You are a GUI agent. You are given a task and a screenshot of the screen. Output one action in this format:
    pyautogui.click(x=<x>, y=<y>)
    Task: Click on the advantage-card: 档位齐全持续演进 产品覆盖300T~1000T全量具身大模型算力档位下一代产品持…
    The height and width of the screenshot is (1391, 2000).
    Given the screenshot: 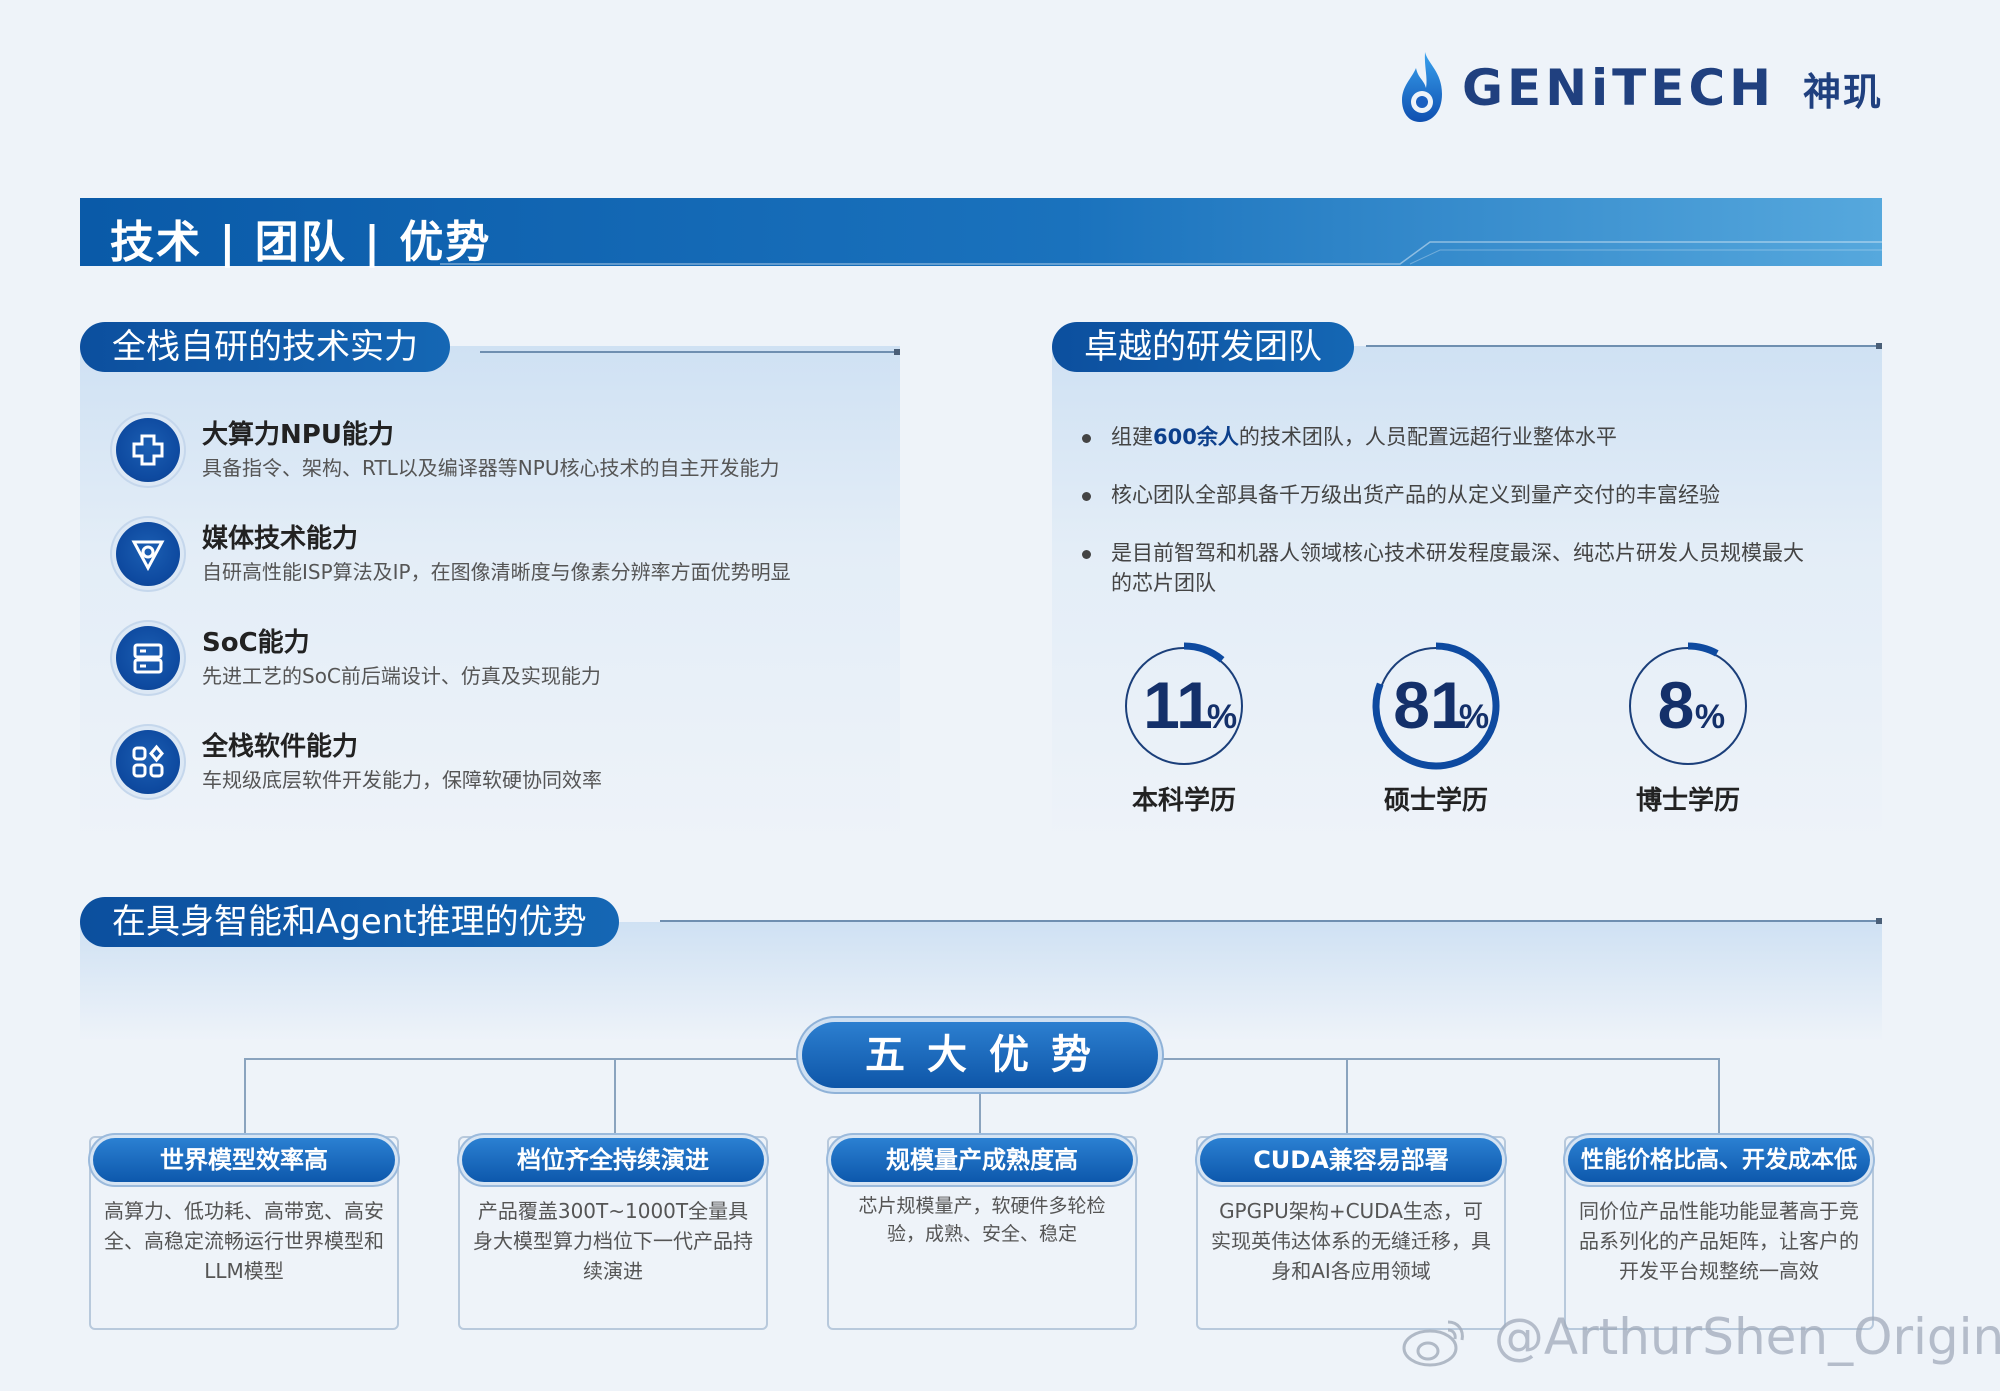 What is the action you would take?
    pyautogui.click(x=613, y=1233)
    